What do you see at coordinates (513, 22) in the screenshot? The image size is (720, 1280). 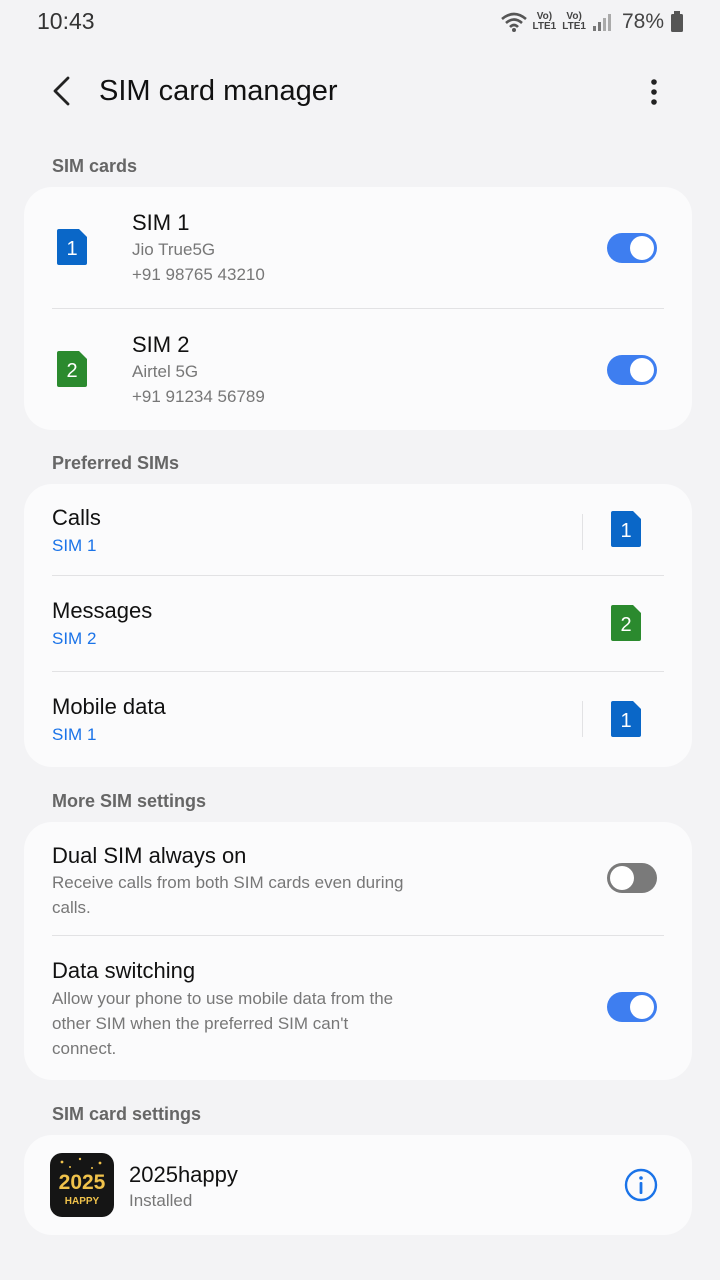 I see `wifi-icon` at bounding box center [513, 22].